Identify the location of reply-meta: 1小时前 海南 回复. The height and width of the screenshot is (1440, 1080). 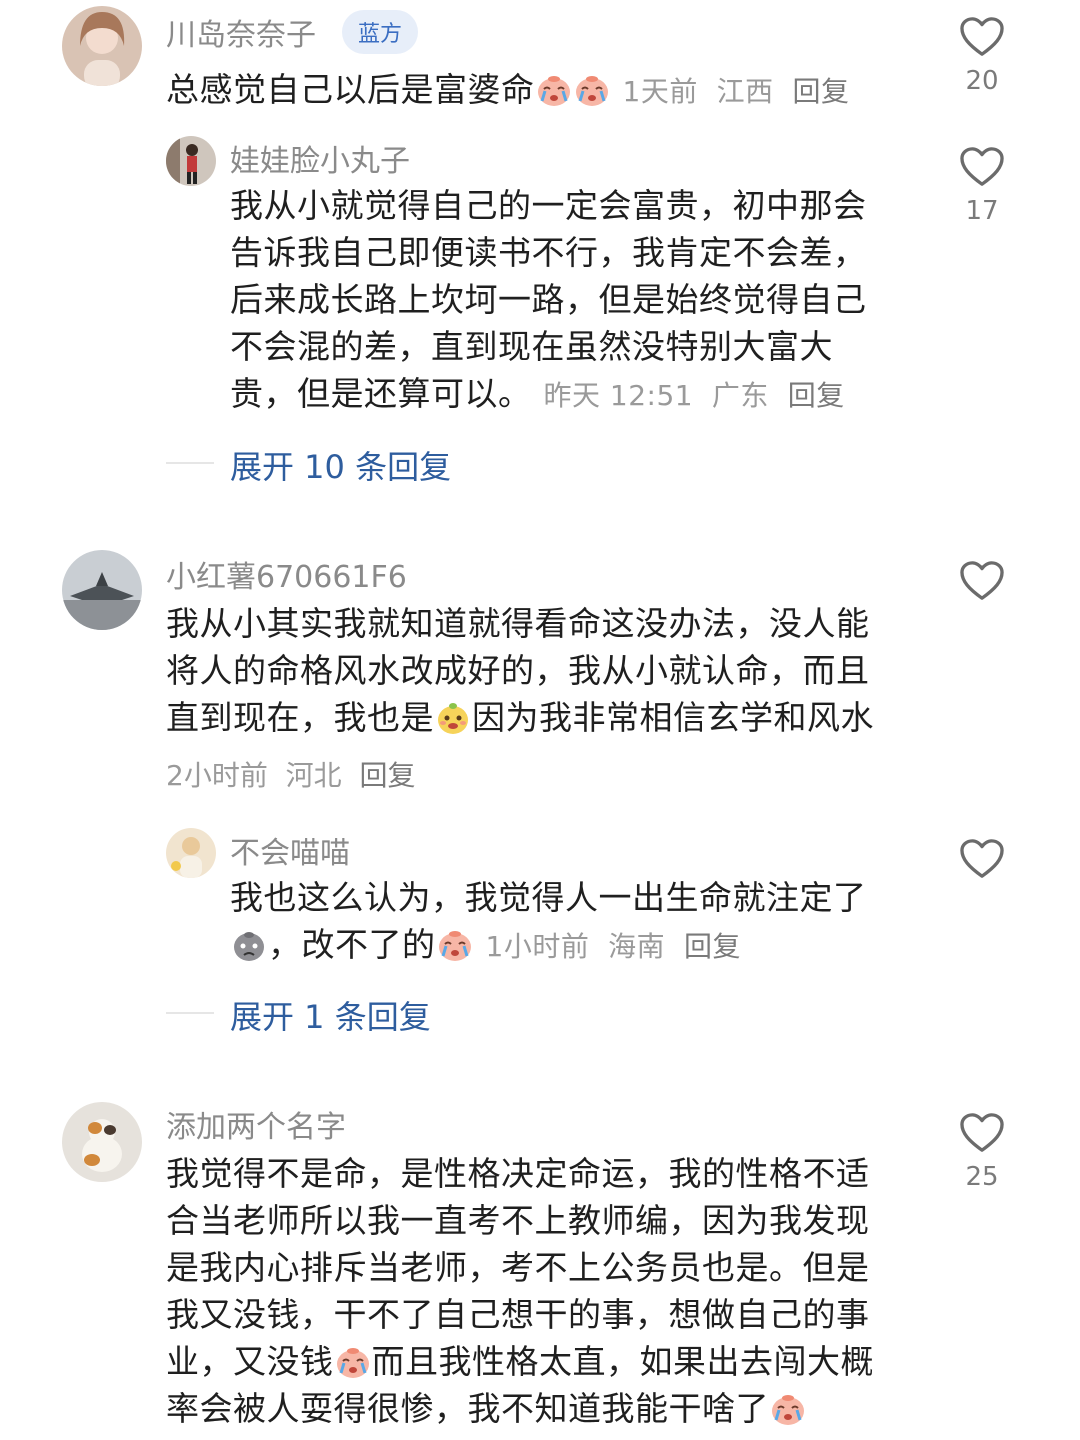
(613, 946).